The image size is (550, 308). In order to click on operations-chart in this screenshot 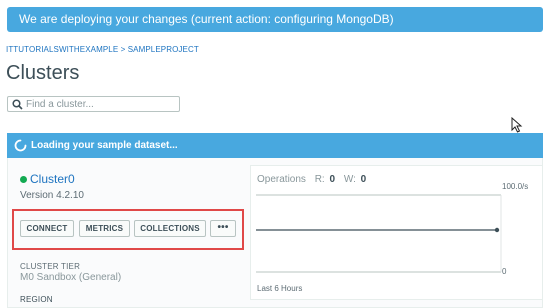, I will do `click(379, 233)`.